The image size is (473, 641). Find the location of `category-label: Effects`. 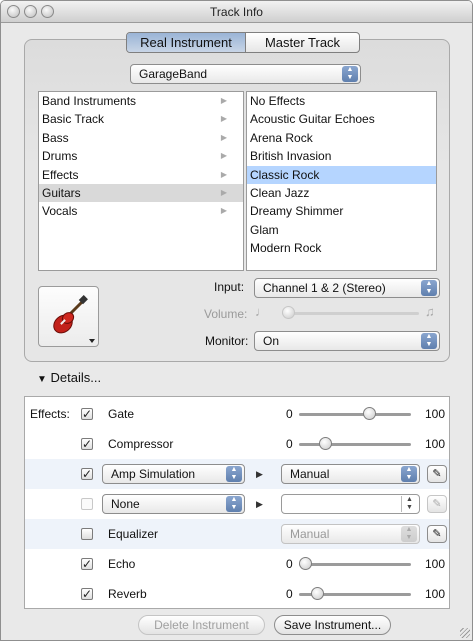

category-label: Effects is located at coordinates (60, 174).